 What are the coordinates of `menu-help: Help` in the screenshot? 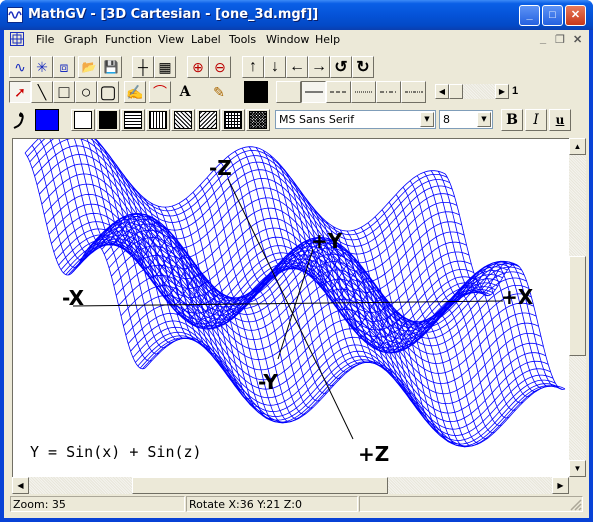 It's located at (327, 39).